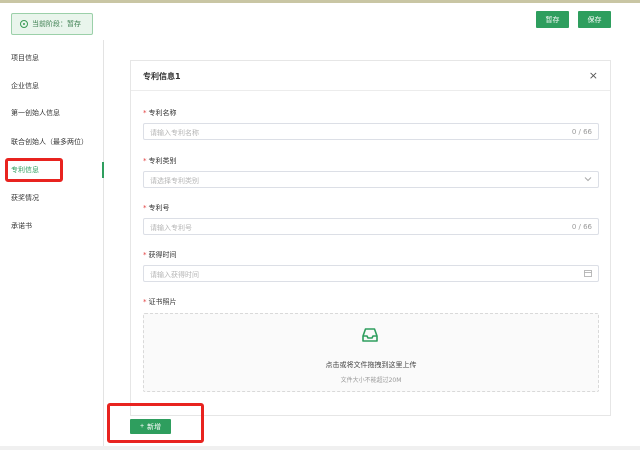 The image size is (640, 450). Describe the element at coordinates (154, 427) in the screenshot. I see `add-patent-label: 新增` at that location.